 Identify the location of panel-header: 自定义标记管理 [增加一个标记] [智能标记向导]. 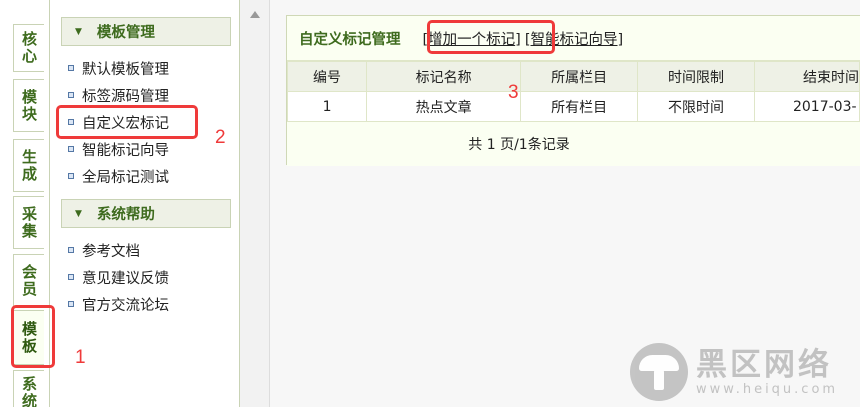
(573, 38).